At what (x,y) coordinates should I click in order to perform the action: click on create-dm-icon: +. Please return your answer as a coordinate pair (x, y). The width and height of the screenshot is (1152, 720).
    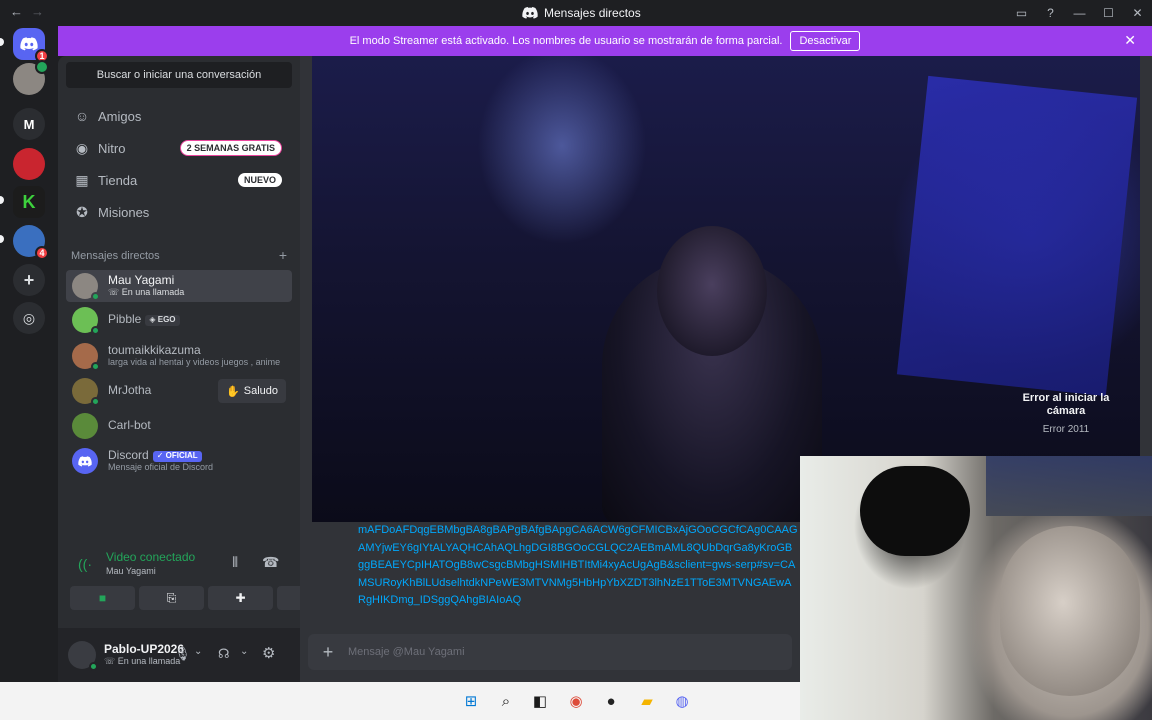
    Looking at the image, I should click on (283, 255).